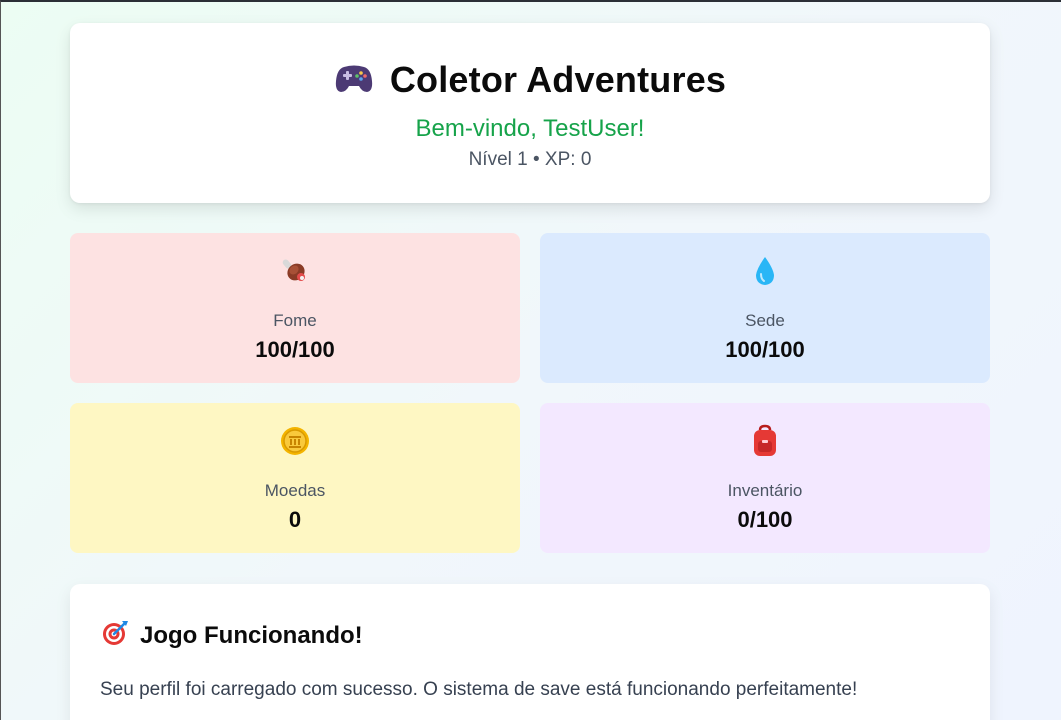 This screenshot has height=720, width=1061. What do you see at coordinates (295, 273) in the screenshot?
I see `meat-icon` at bounding box center [295, 273].